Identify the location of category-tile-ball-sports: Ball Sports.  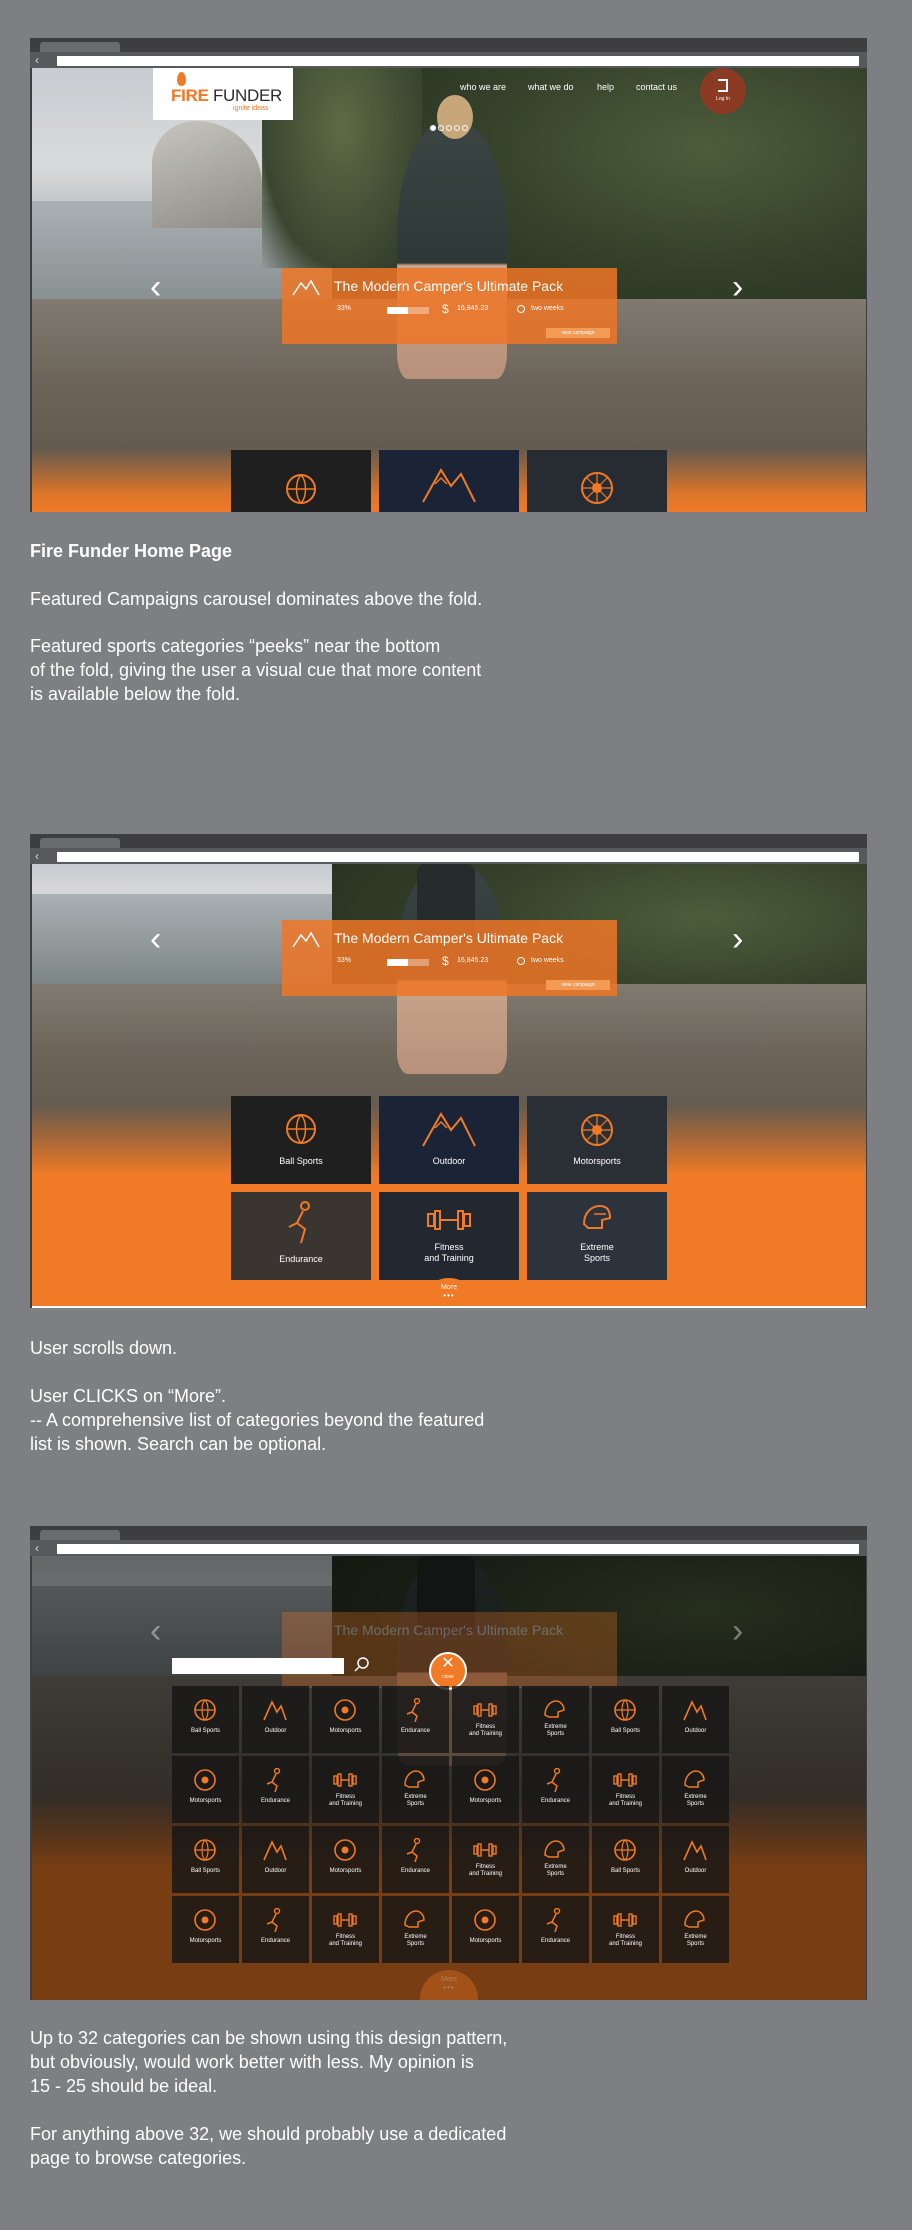
(301, 1140).